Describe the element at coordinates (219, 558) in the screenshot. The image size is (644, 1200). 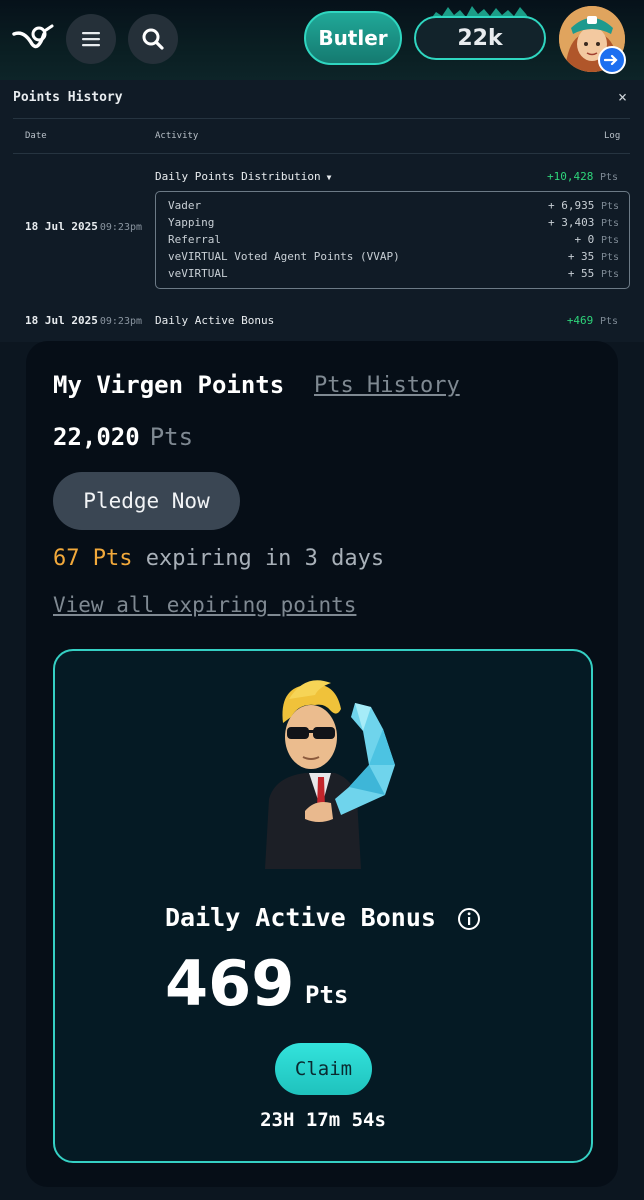
I see `expiring-points-notice: 67 Pts expiring in 3 days` at that location.